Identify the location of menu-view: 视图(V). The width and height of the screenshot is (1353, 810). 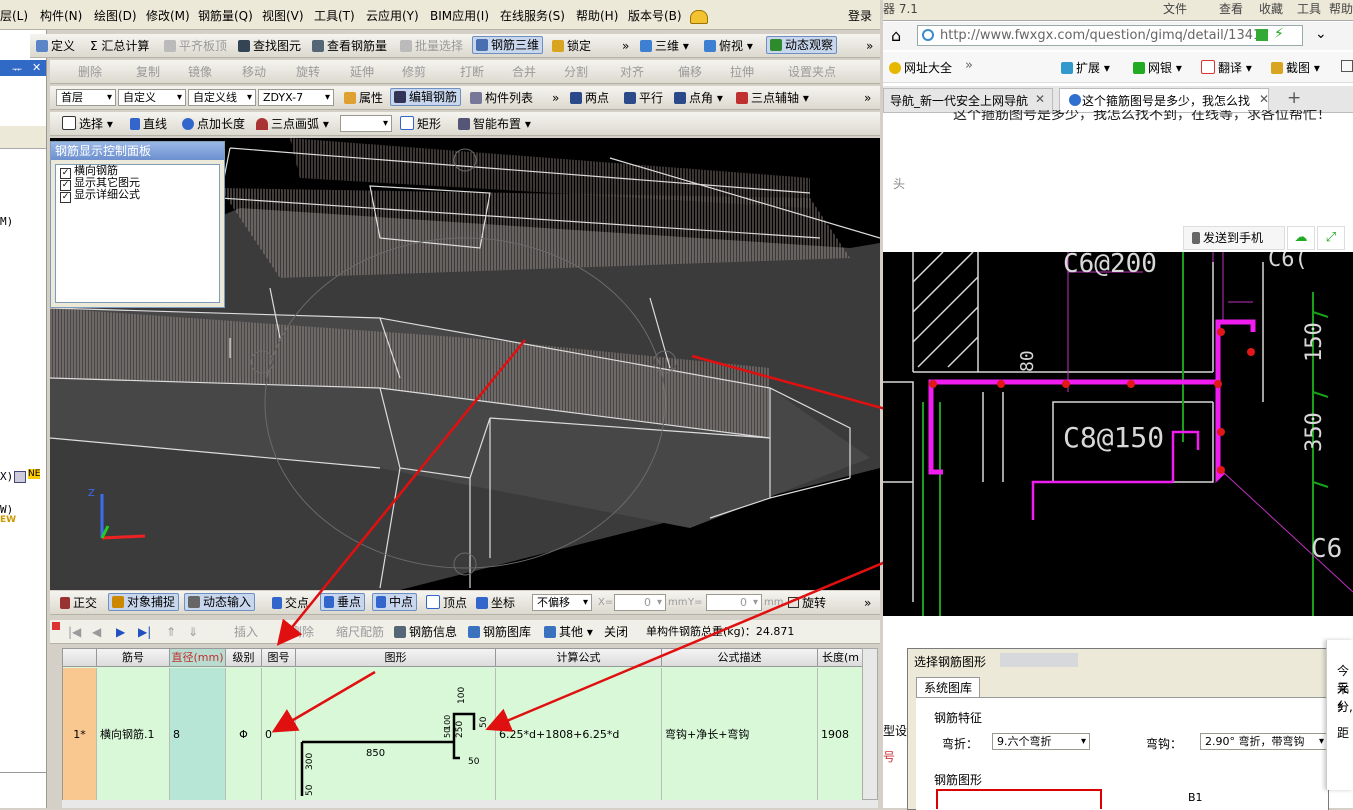
(283, 16).